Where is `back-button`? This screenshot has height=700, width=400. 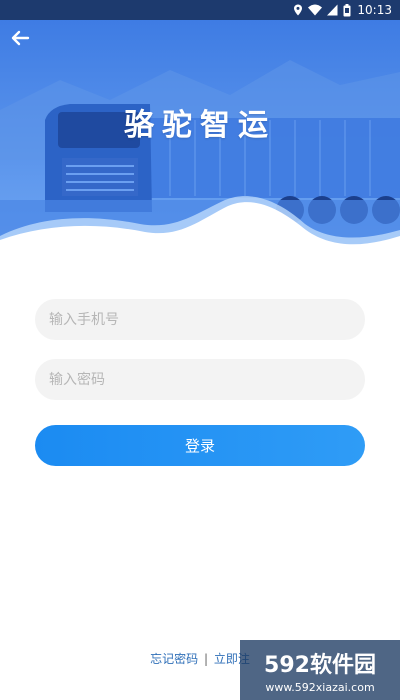 back-button is located at coordinates (22, 38).